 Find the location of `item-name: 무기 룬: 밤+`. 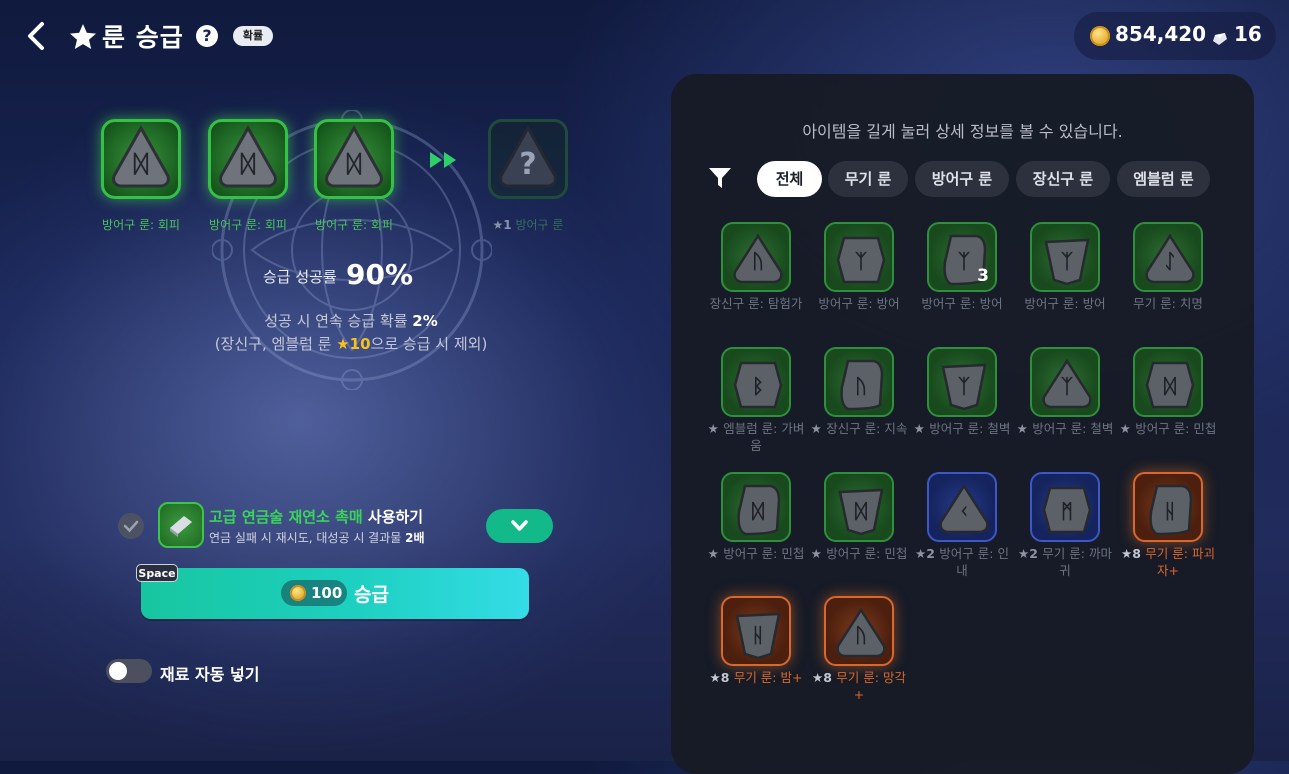

item-name: 무기 룬: 밤+ is located at coordinates (768, 677).